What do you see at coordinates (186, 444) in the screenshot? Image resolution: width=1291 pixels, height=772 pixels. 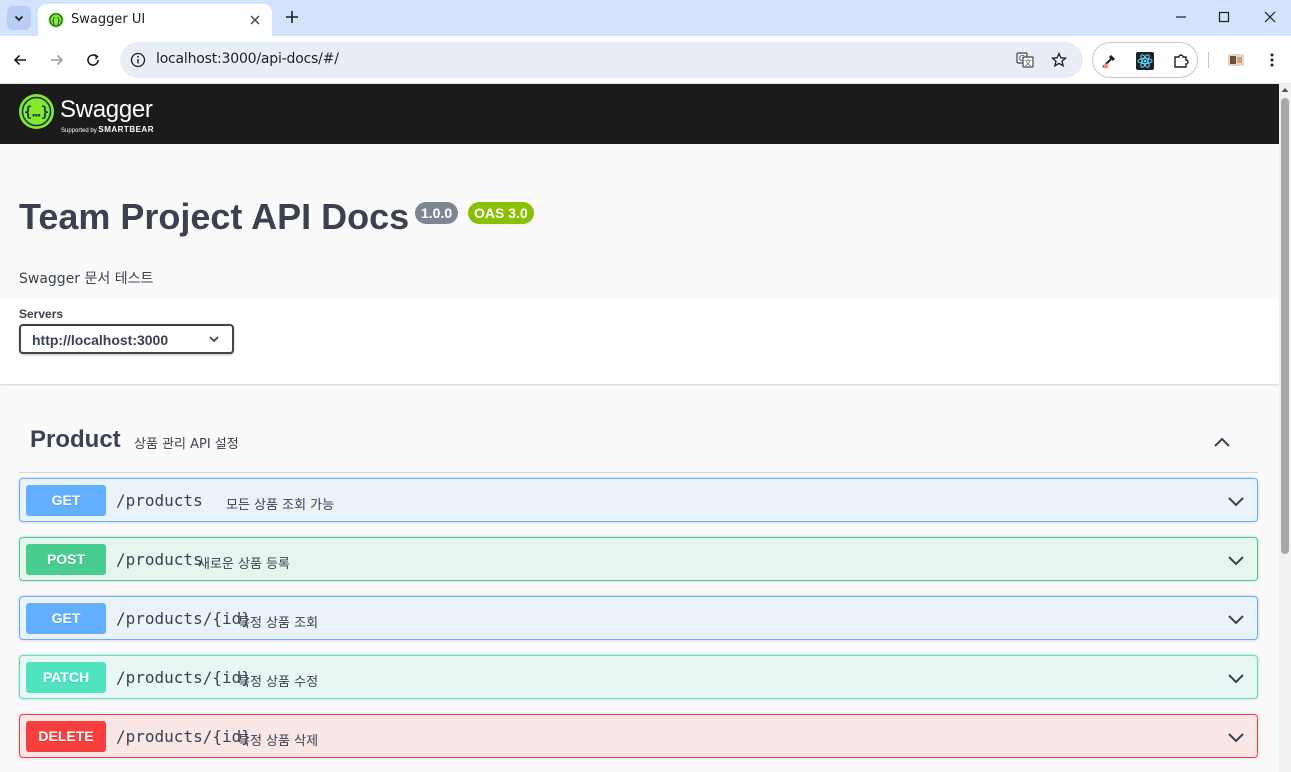 I see `tag-description: 상품 관리 API 설정` at bounding box center [186, 444].